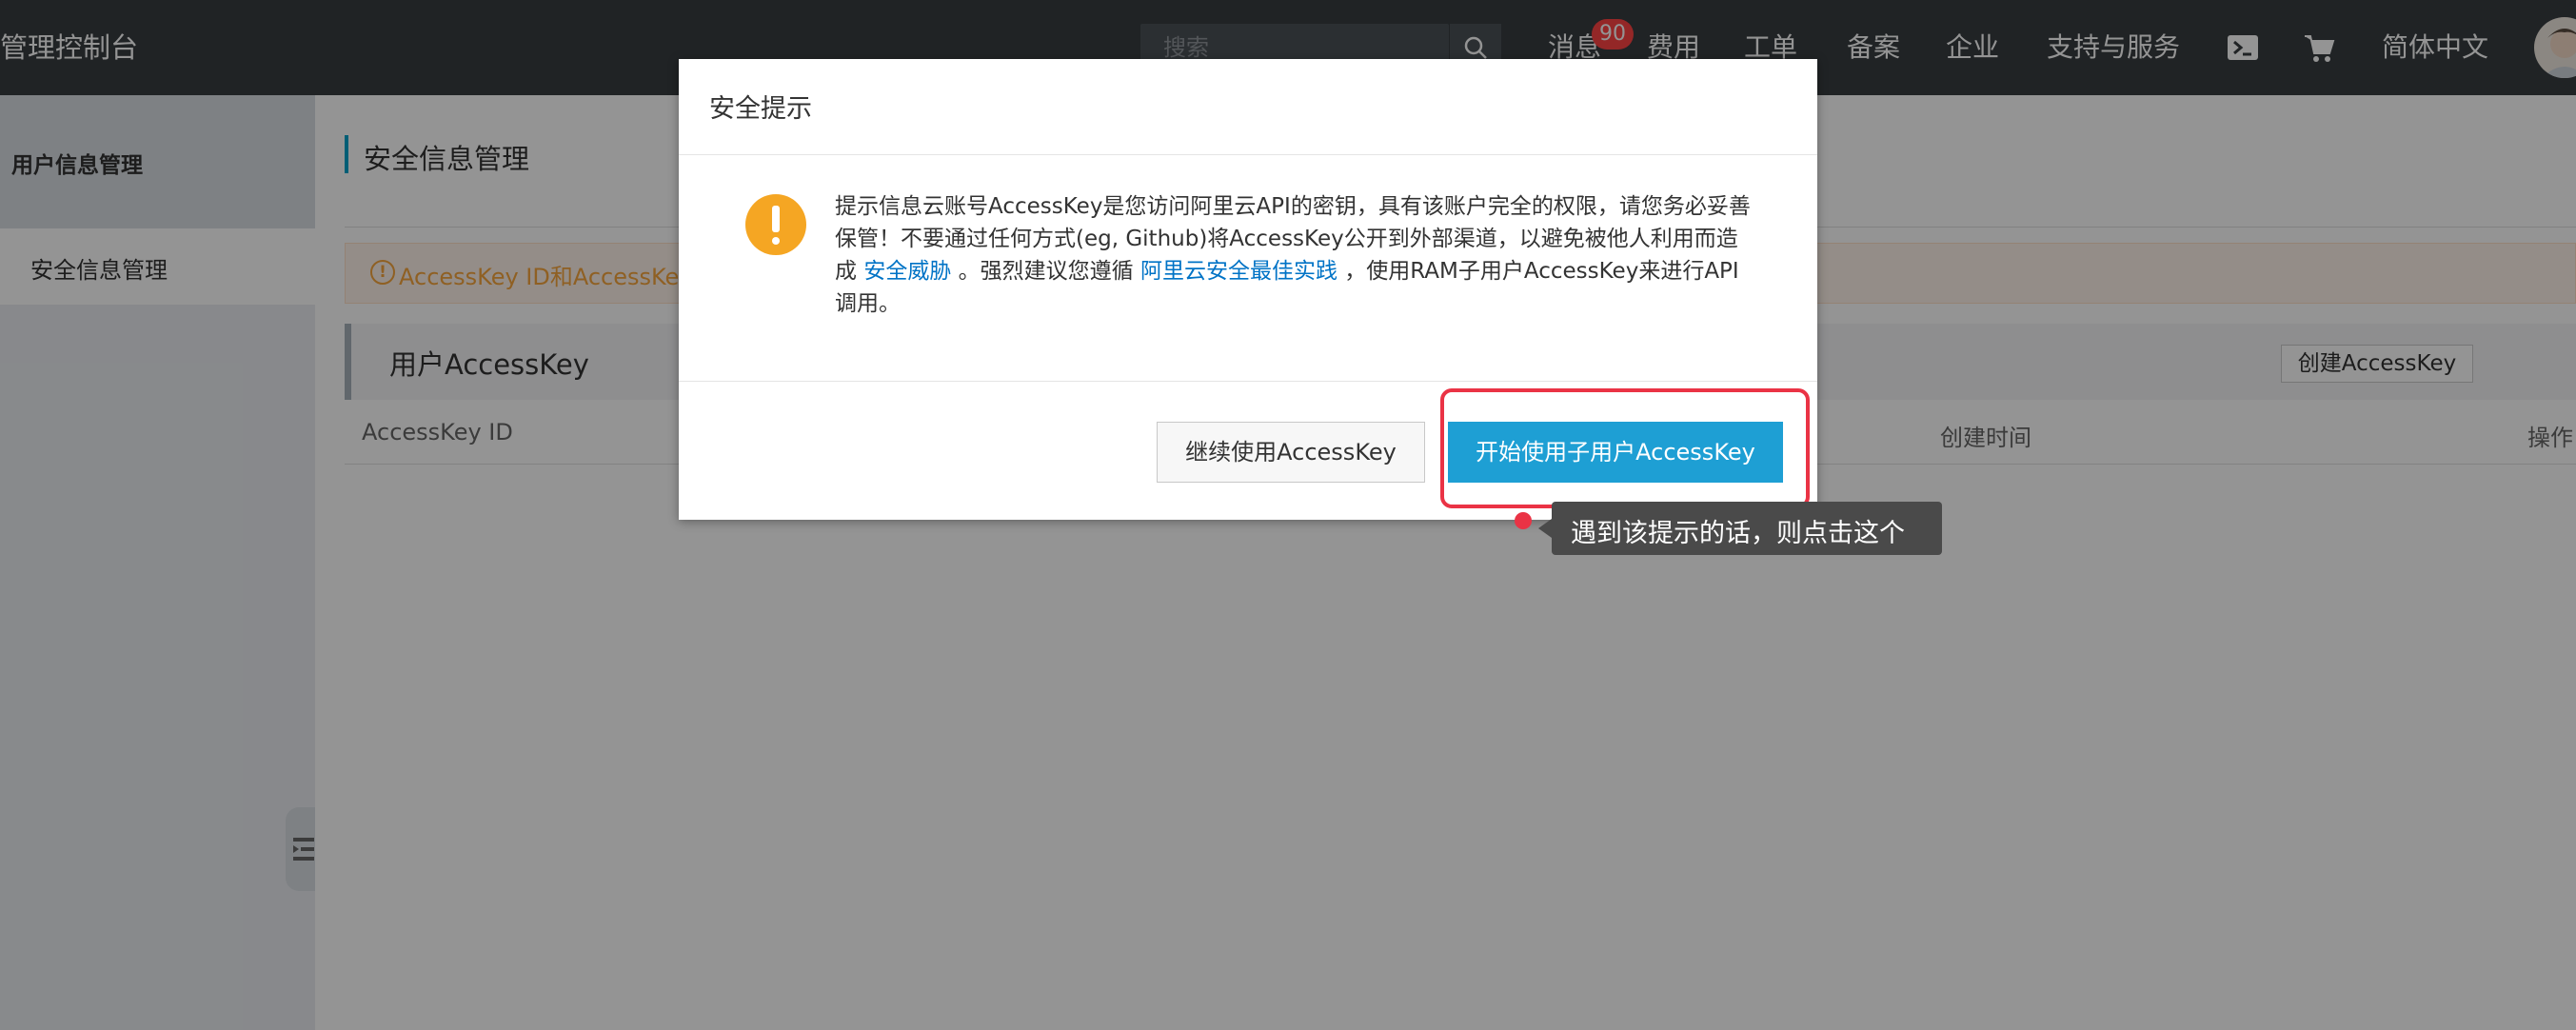 The width and height of the screenshot is (2576, 1030). Describe the element at coordinates (1046, 271) in the screenshot. I see `dialog-message-middle: 。强烈建议您遵循` at that location.